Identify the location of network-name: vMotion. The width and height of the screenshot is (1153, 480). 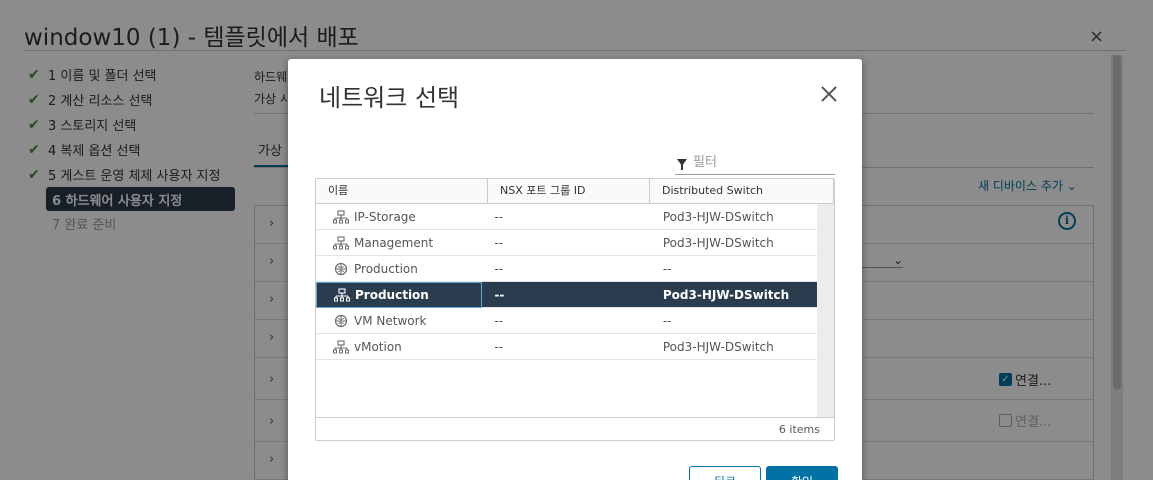
(378, 346).